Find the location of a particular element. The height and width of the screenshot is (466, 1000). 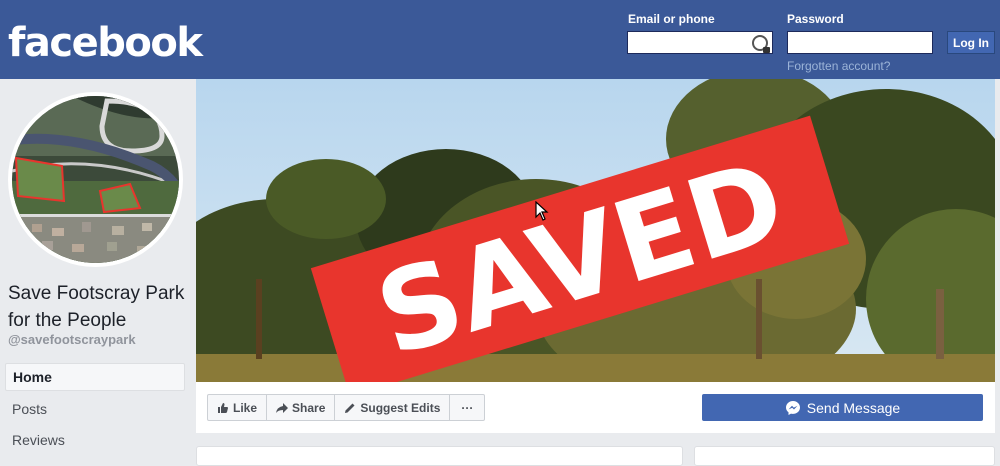

sidebar-item-posts: Posts is located at coordinates (95, 409).